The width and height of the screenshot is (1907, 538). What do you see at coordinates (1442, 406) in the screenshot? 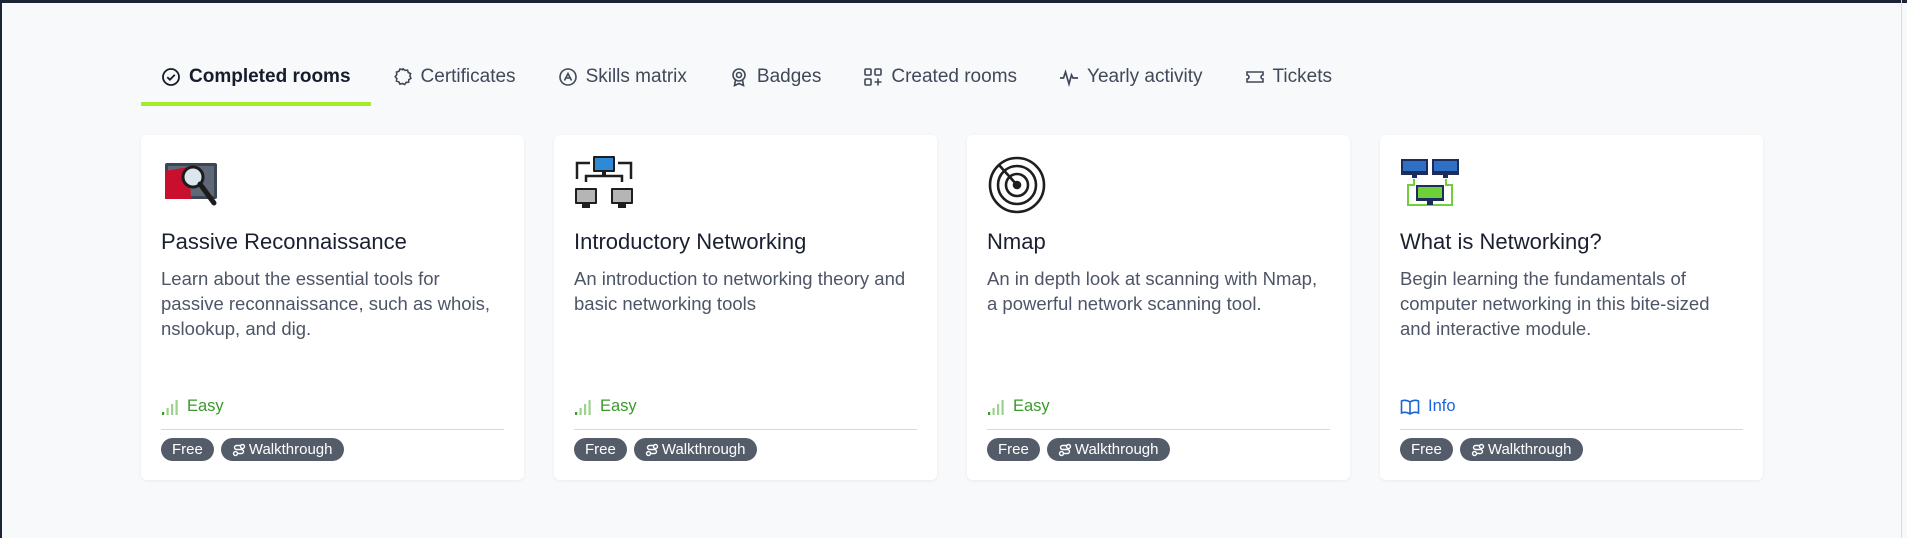
I see `info-link: Info` at bounding box center [1442, 406].